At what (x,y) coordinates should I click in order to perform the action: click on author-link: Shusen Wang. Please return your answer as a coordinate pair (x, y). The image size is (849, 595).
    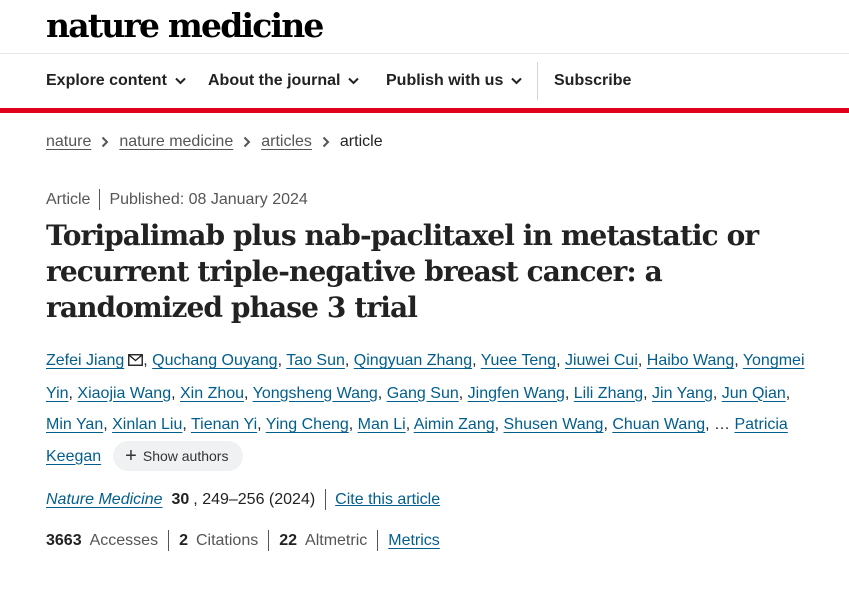
    Looking at the image, I should click on (554, 424).